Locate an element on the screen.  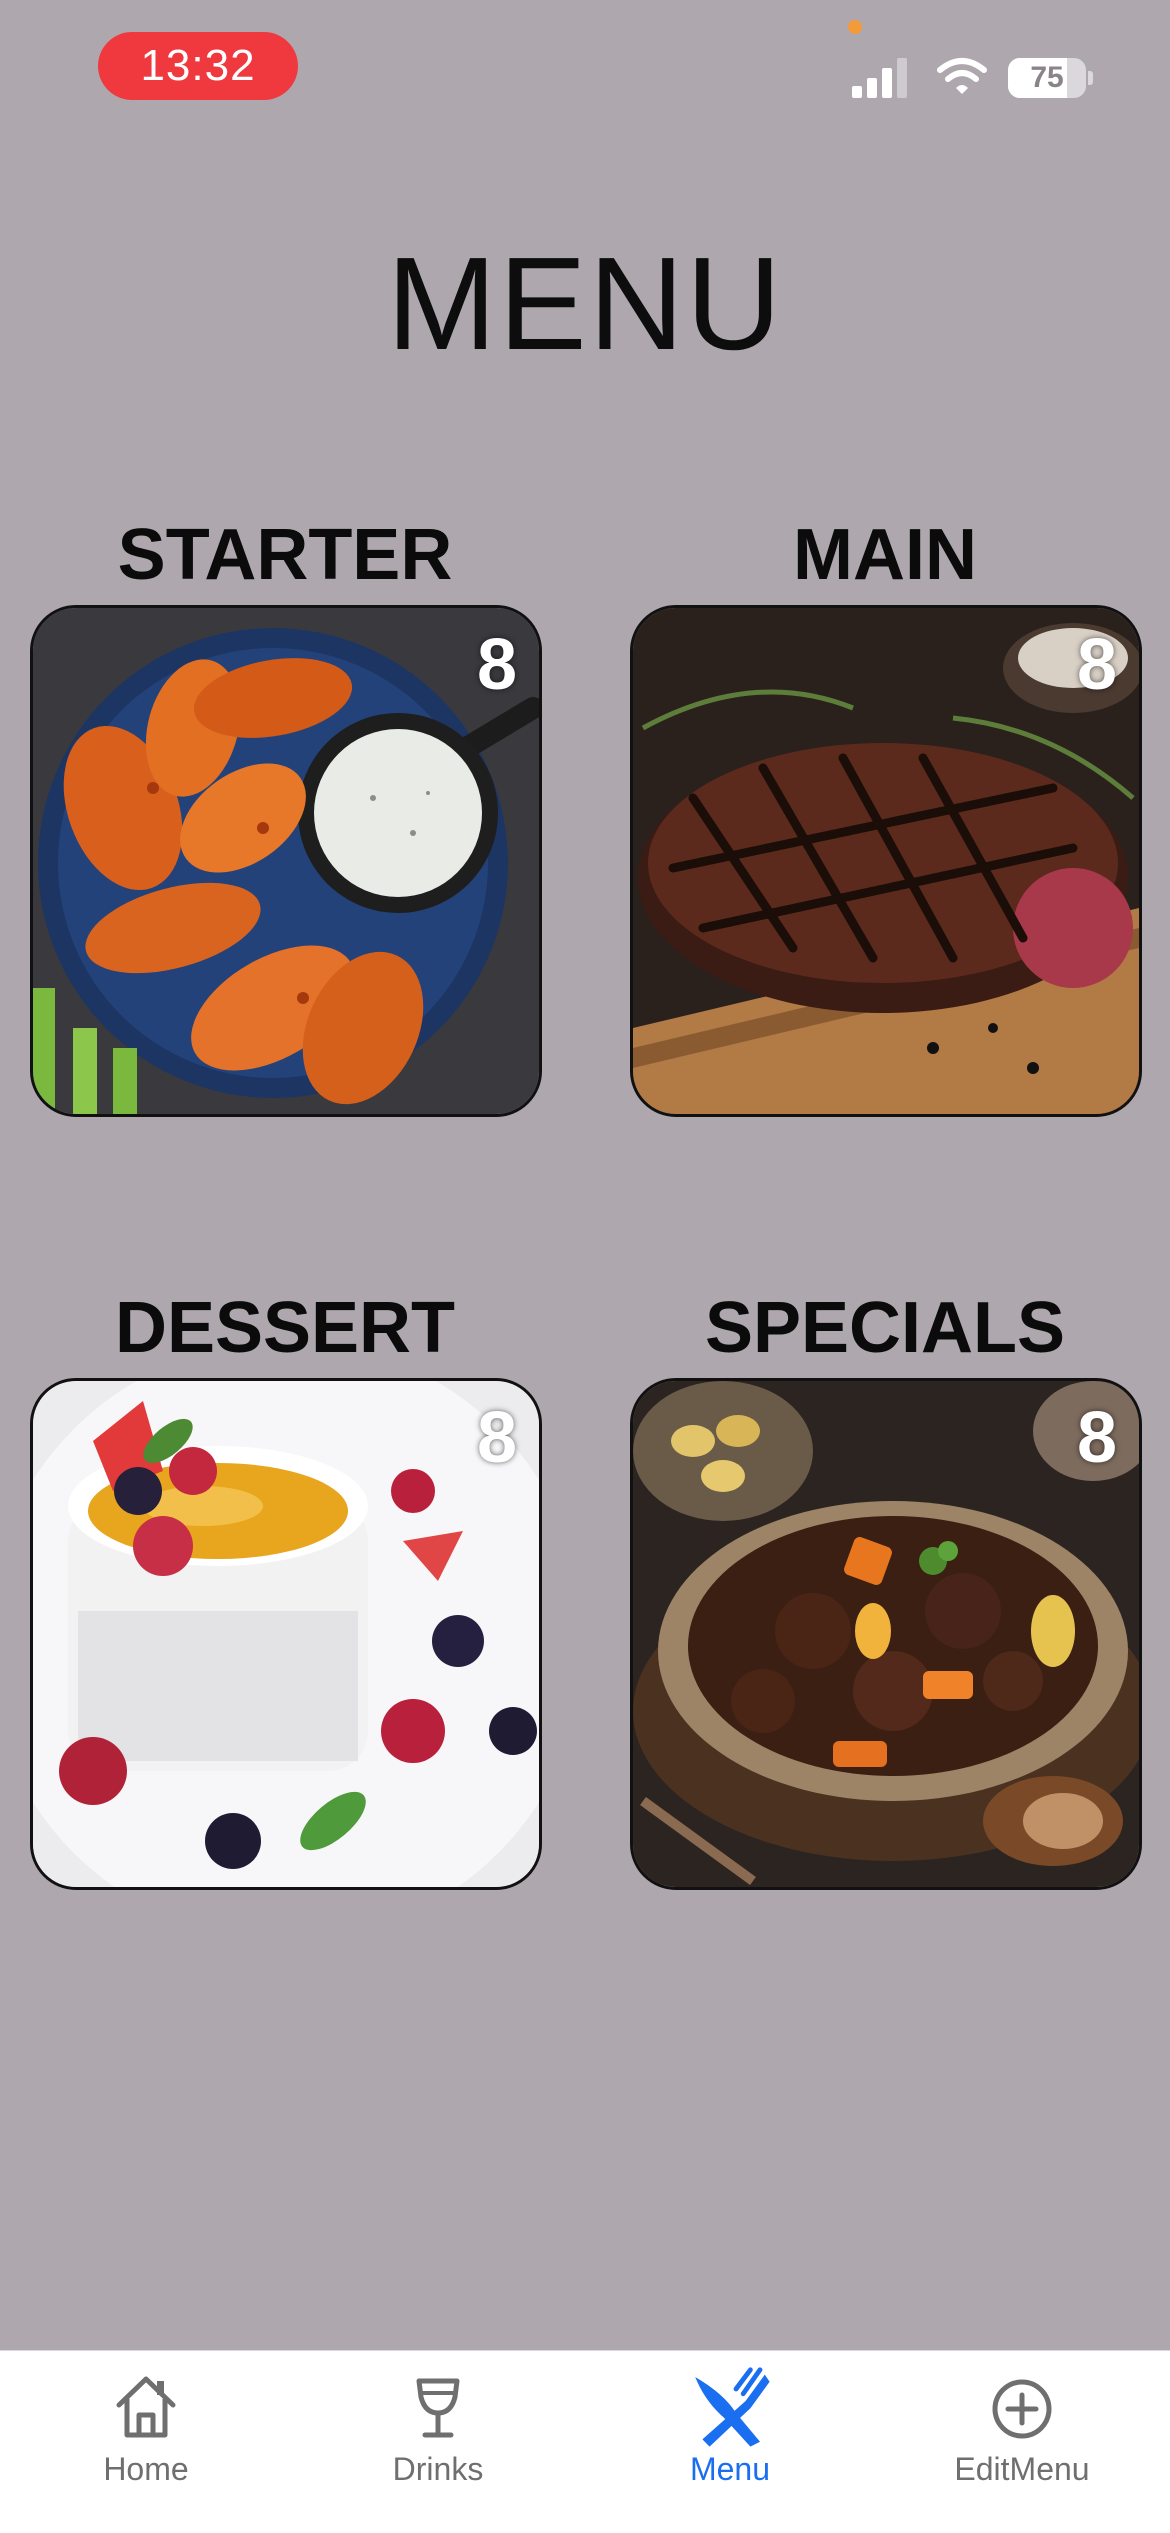
tab-bar: Home Drinks Menu EditMenu is located at coordinates (585, 2441).